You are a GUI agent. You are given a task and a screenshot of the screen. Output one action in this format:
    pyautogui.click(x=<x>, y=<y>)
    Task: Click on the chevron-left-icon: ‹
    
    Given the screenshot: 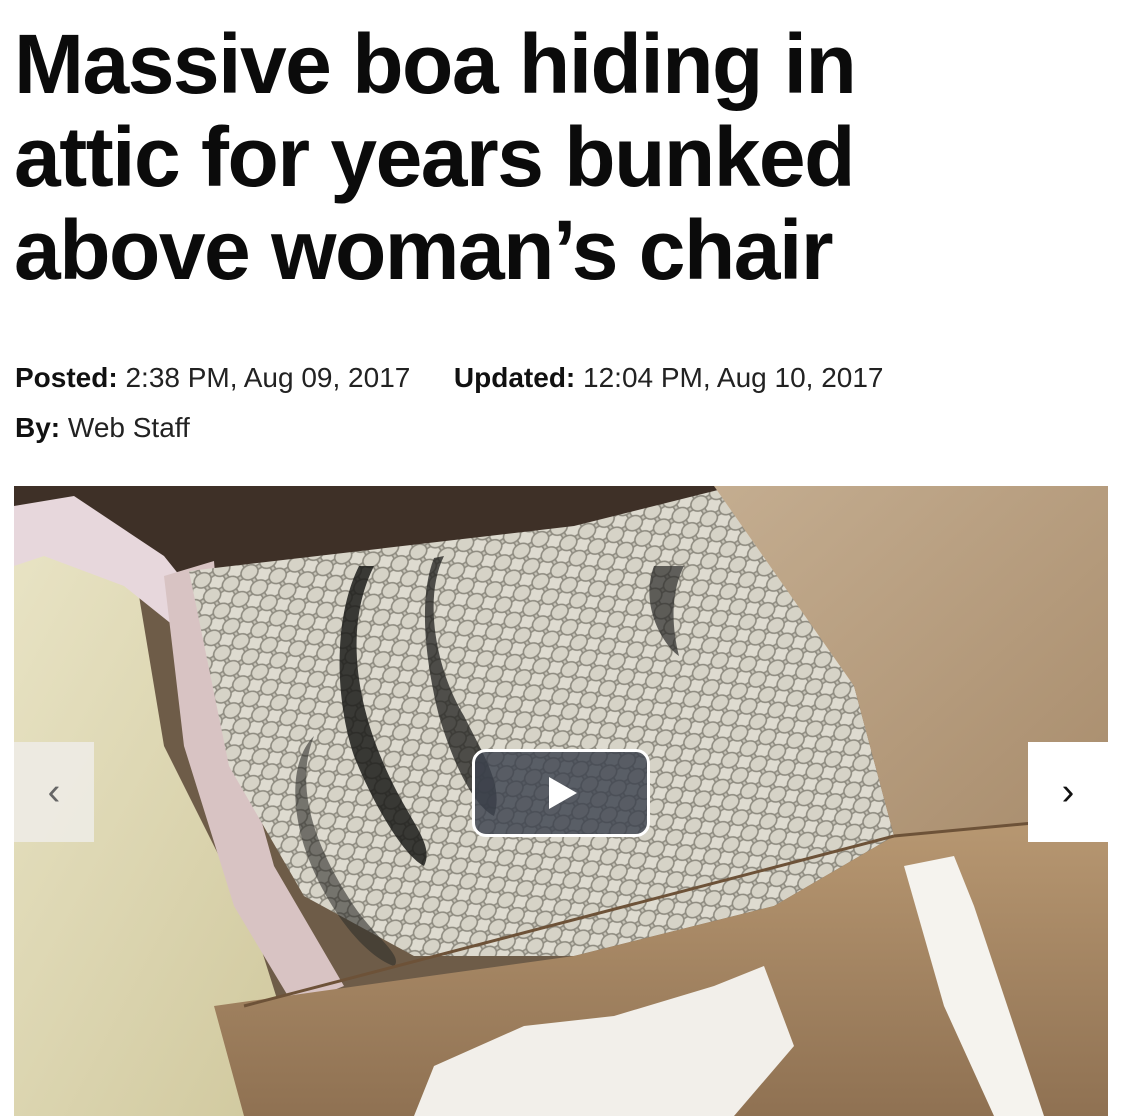 What is the action you would take?
    pyautogui.click(x=54, y=791)
    